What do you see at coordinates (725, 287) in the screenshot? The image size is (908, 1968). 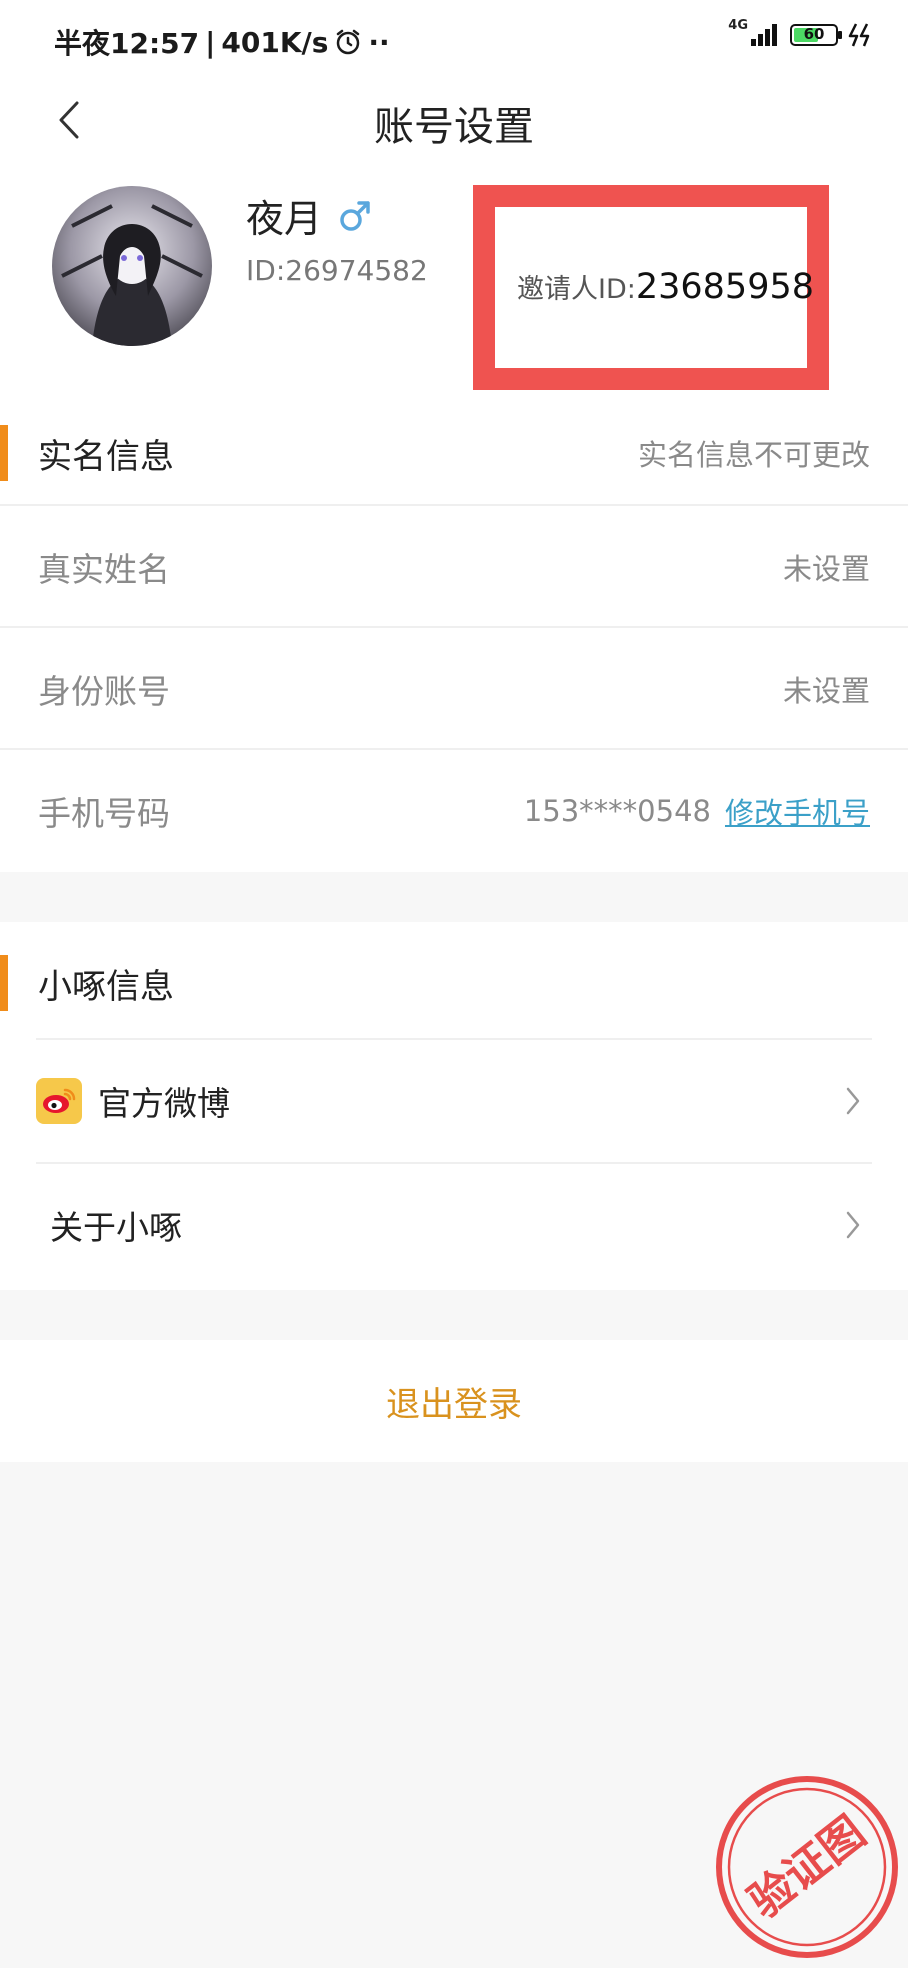 I see `inviter-id: 23685958` at bounding box center [725, 287].